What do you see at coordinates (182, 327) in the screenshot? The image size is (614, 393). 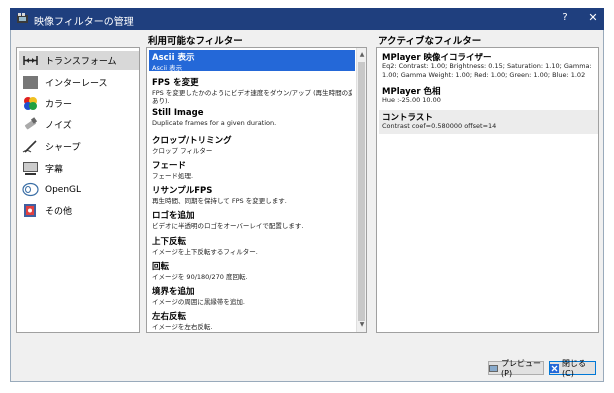 I see `filter-desc: イメージを左右反転.` at bounding box center [182, 327].